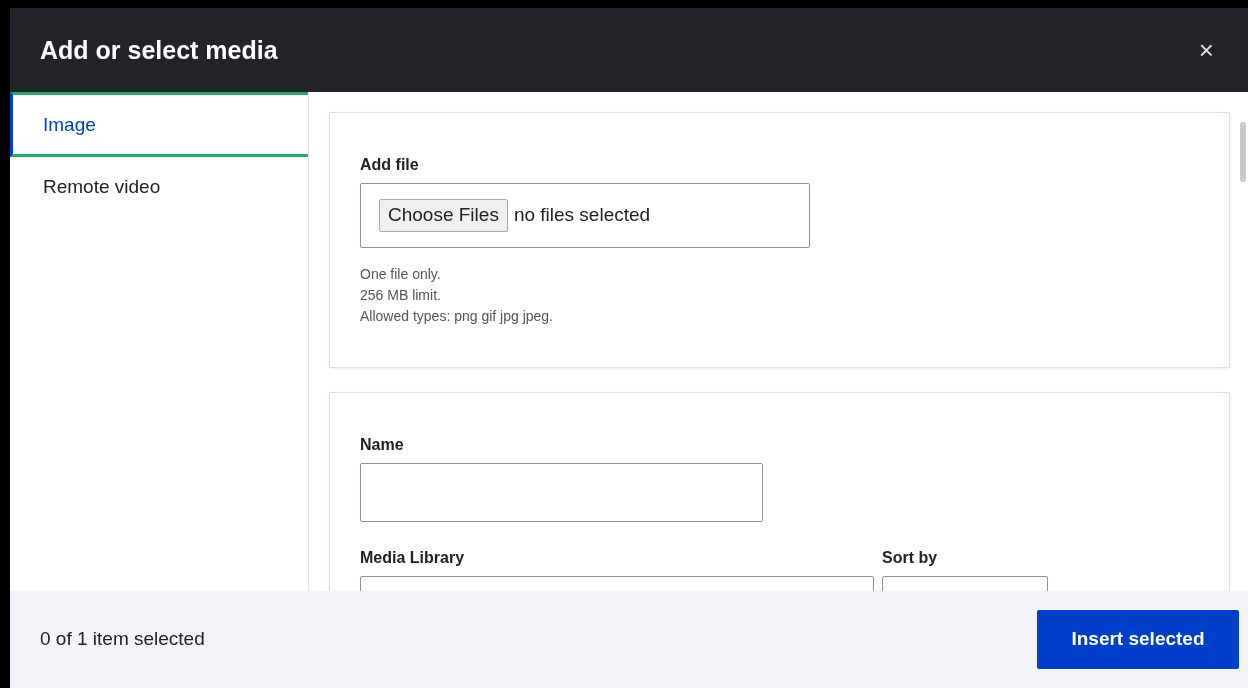 This screenshot has height=688, width=1248. I want to click on dialog-title: Add or select media, so click(159, 50).